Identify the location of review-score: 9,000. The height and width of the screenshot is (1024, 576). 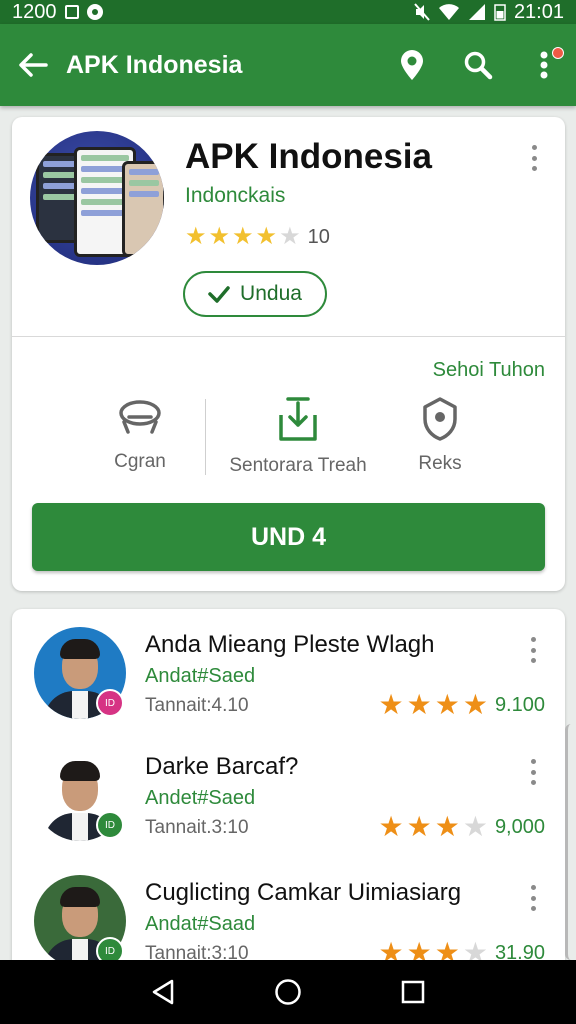
(519, 826).